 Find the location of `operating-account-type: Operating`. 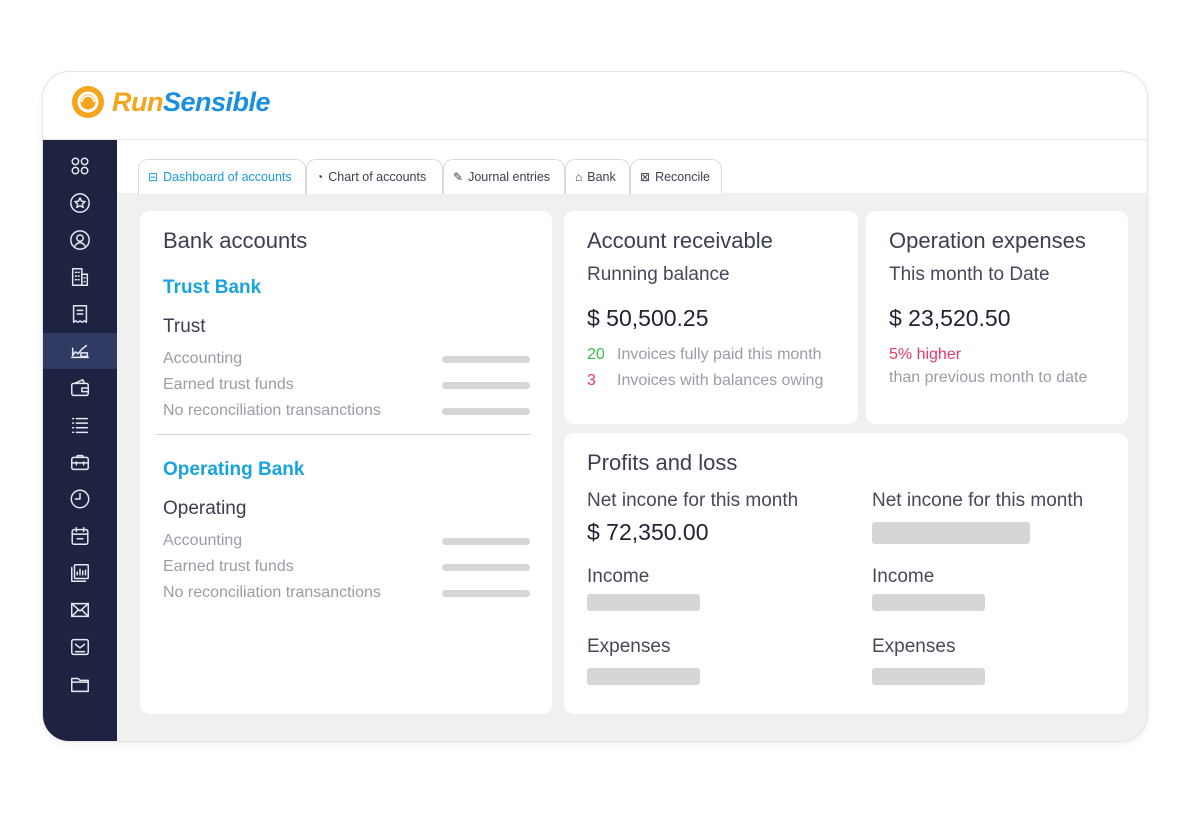

operating-account-type: Operating is located at coordinates (205, 508).